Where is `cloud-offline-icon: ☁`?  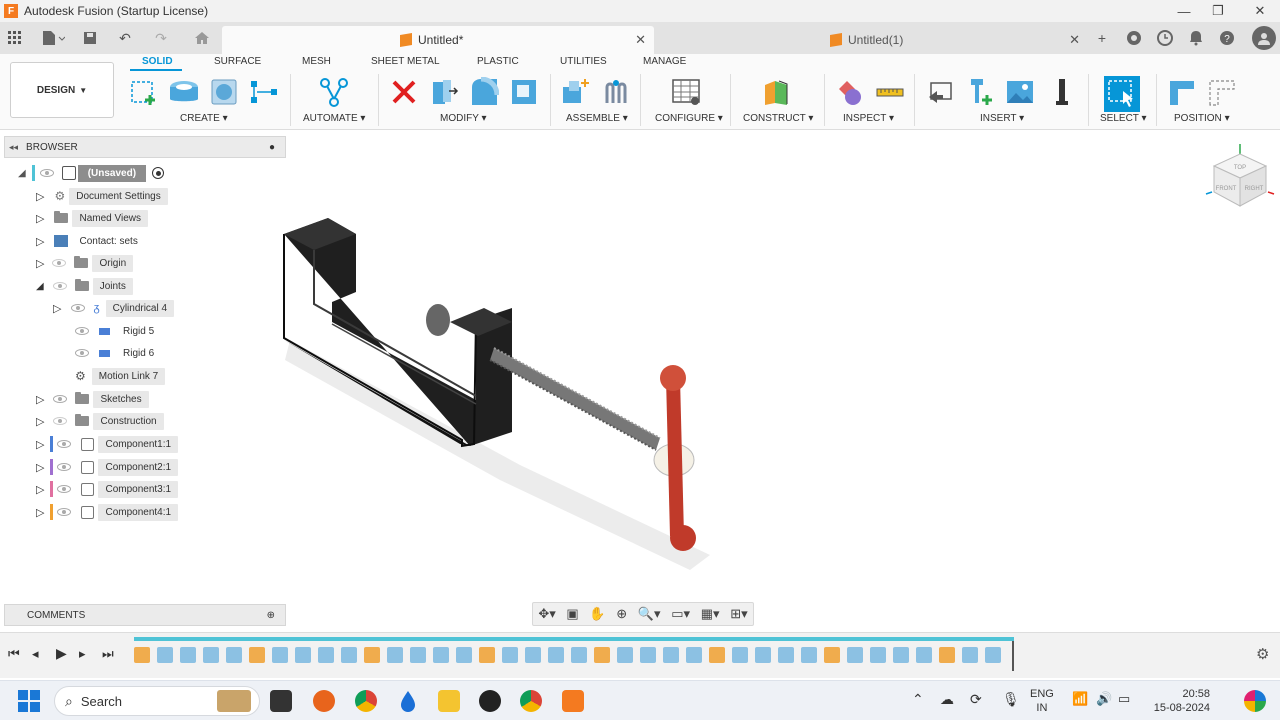
cloud-offline-icon: ☁ is located at coordinates (947, 699).